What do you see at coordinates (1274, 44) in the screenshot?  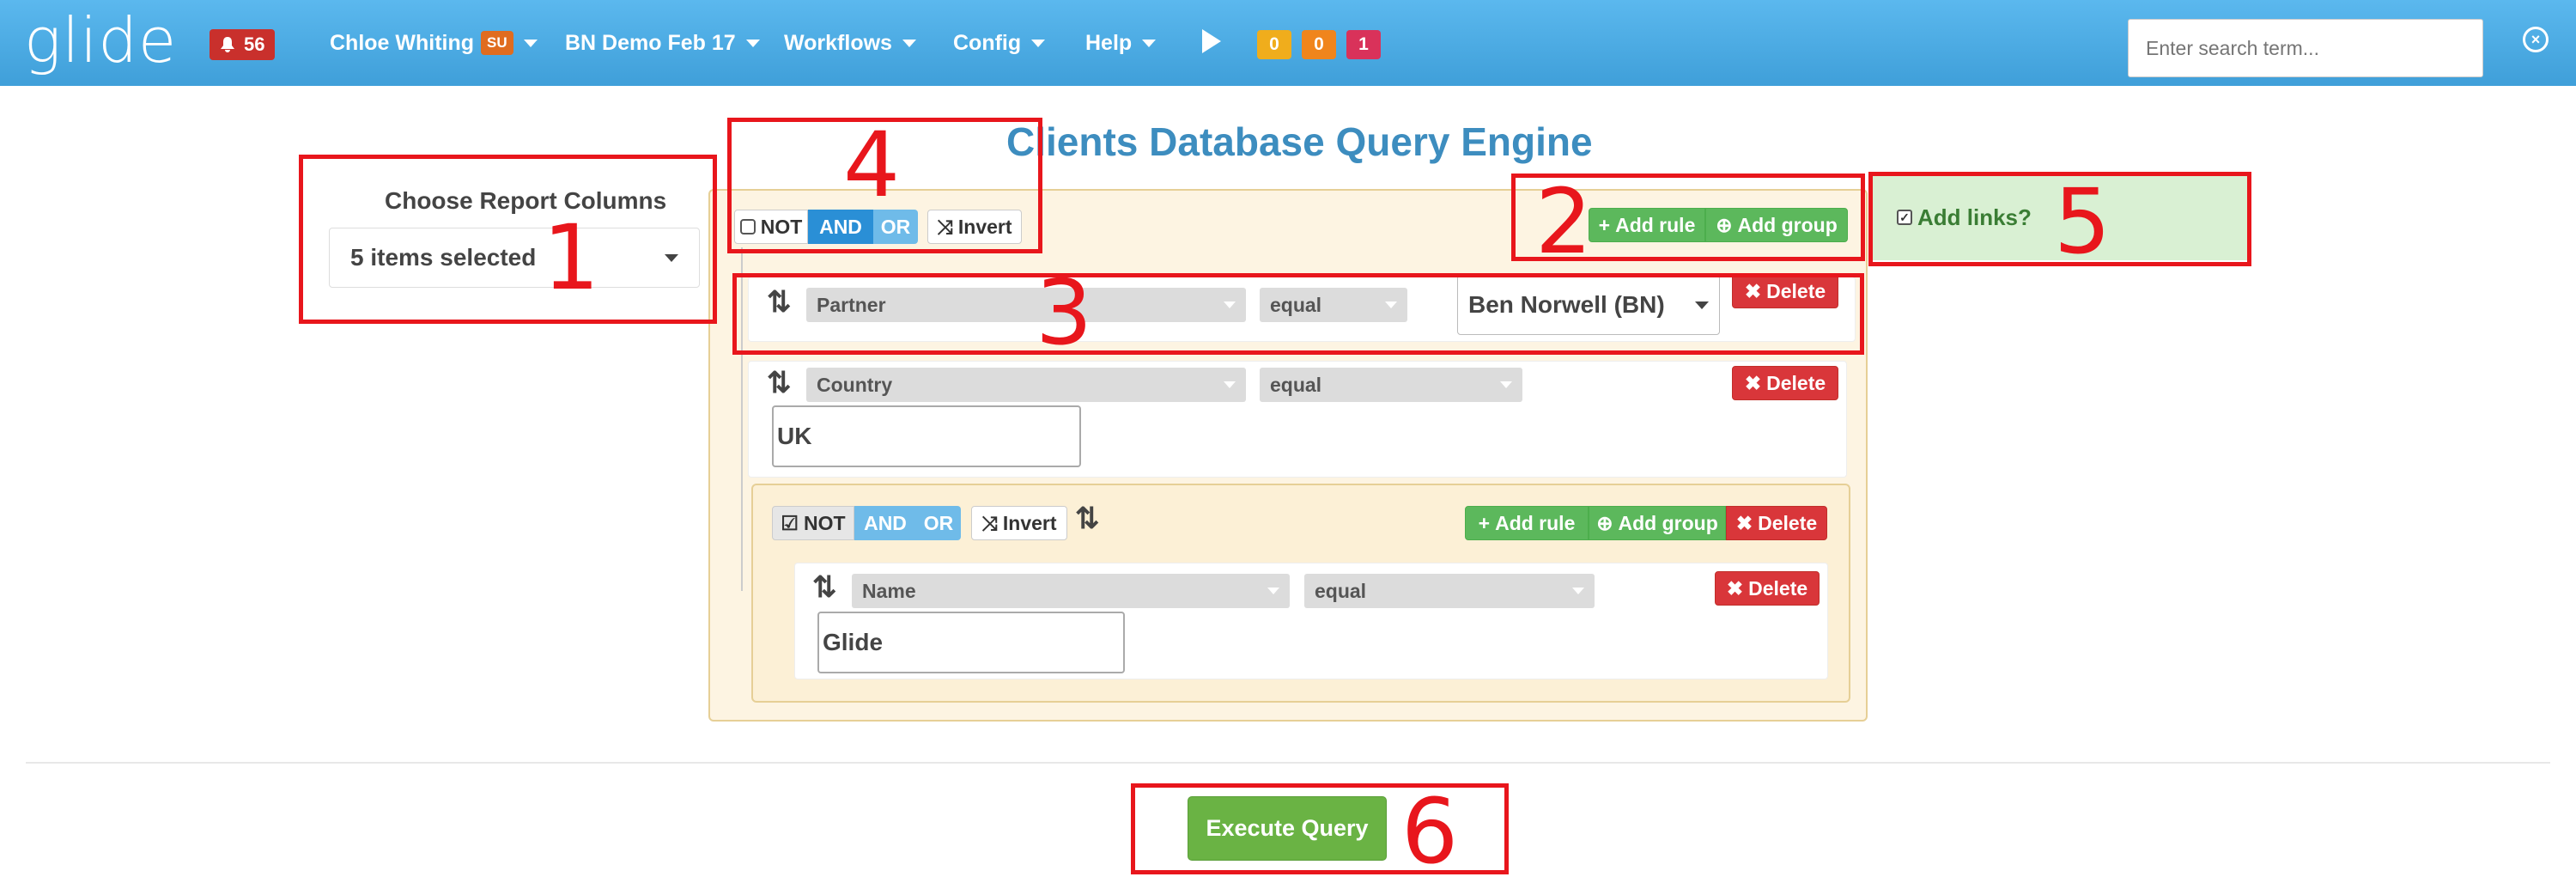 I see `count-badge-yellow: 0` at bounding box center [1274, 44].